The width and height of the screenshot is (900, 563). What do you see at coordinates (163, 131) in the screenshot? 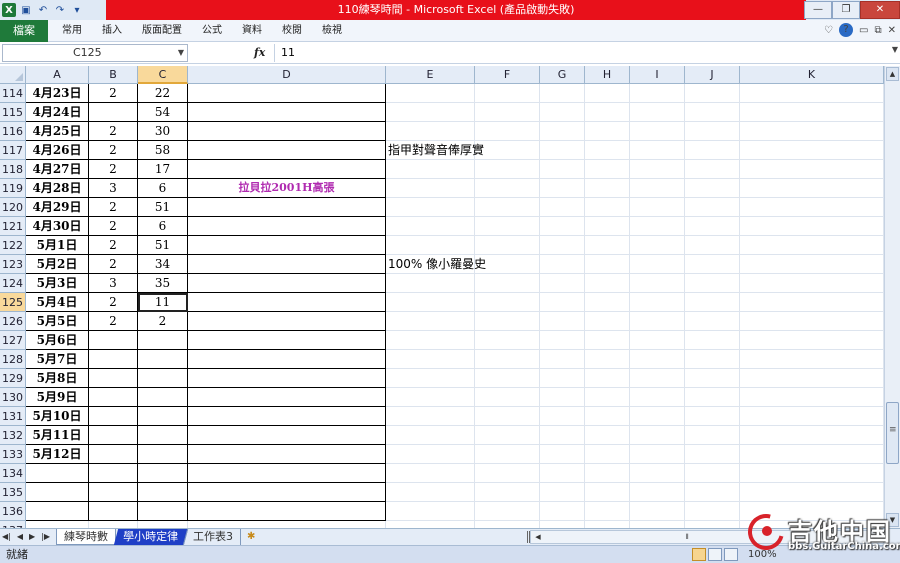
I see `value-cell: 30` at bounding box center [163, 131].